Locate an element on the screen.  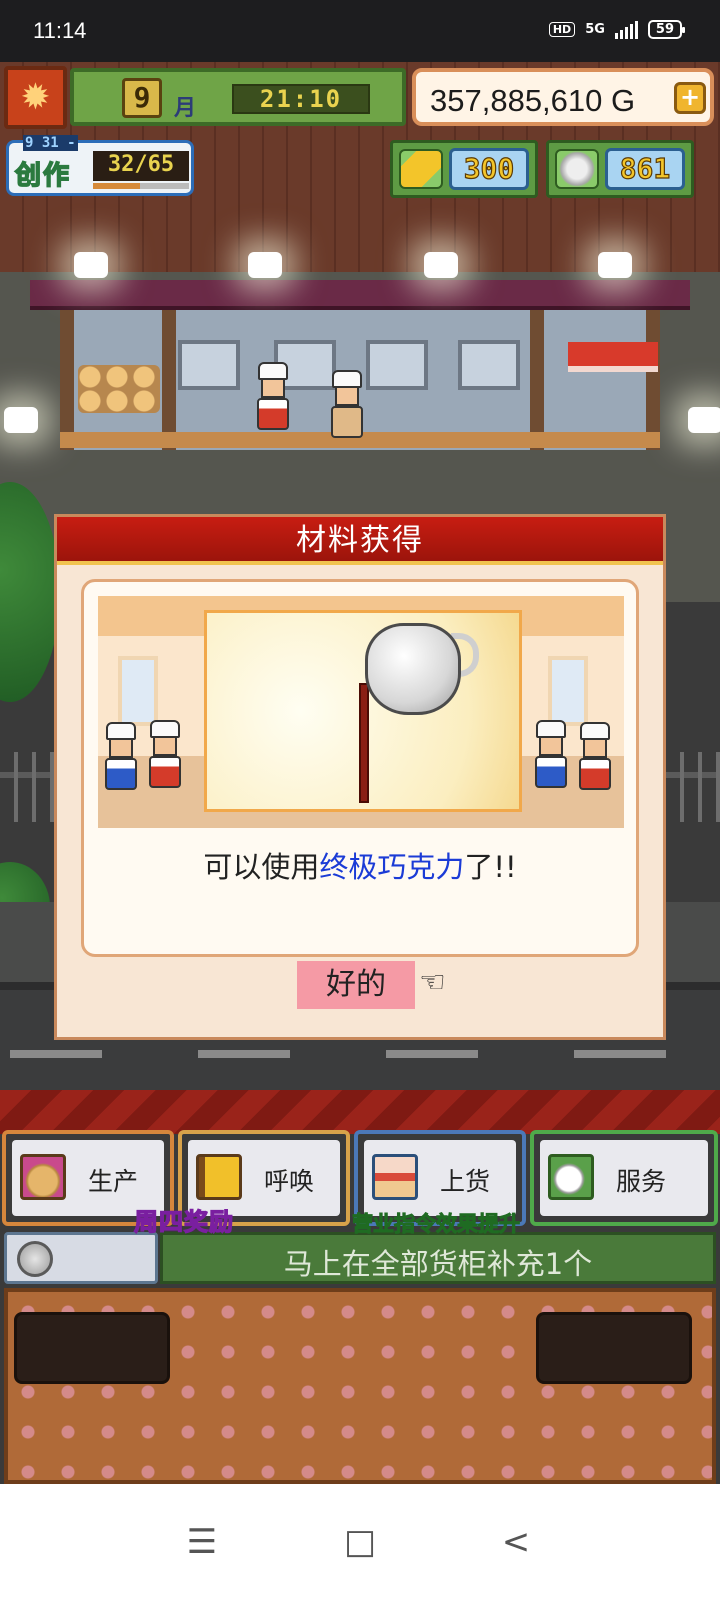
red-awning is located at coordinates (613, 357).